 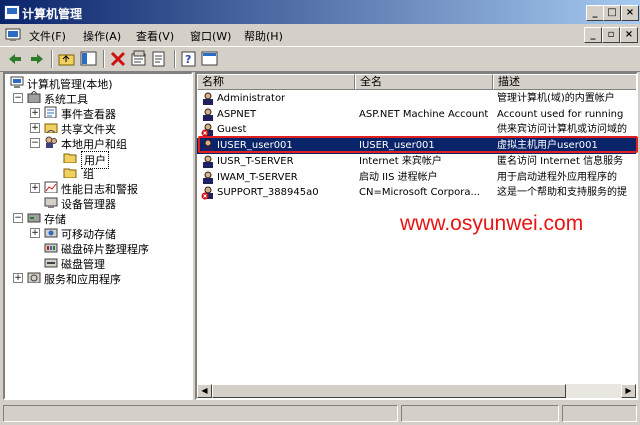 What do you see at coordinates (210, 36) in the screenshot?
I see `menu-window: 窗口(W)` at bounding box center [210, 36].